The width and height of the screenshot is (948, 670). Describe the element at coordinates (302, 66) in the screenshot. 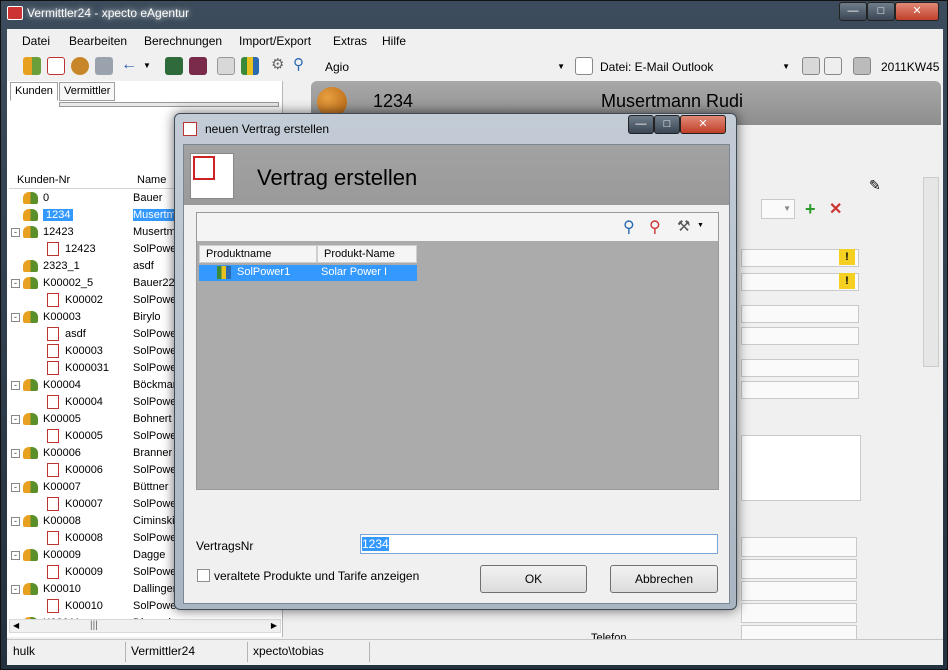

I see `search-icon: ⚲` at that location.